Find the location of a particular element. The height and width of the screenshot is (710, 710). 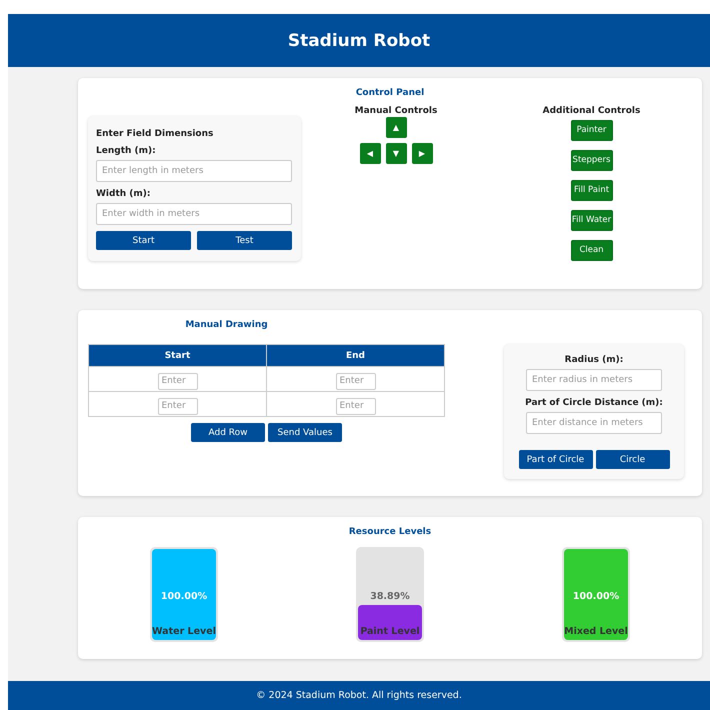

action-button: Part of Circle is located at coordinates (555, 459).